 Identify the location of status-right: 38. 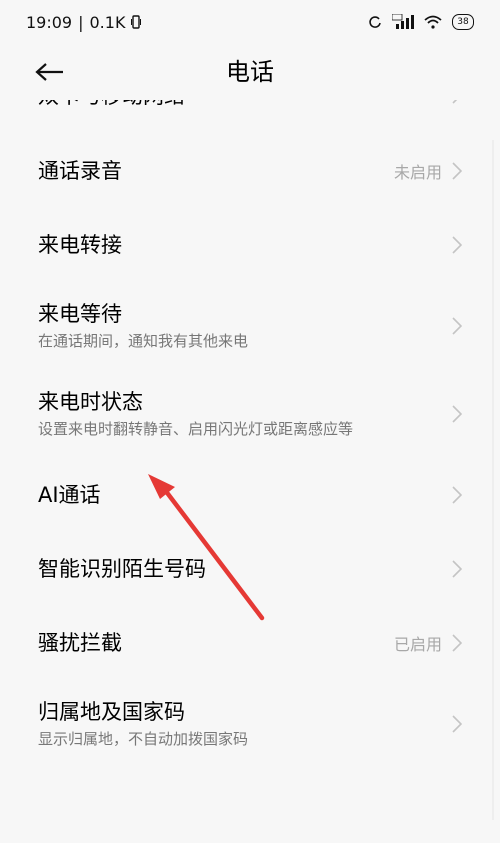
(421, 22).